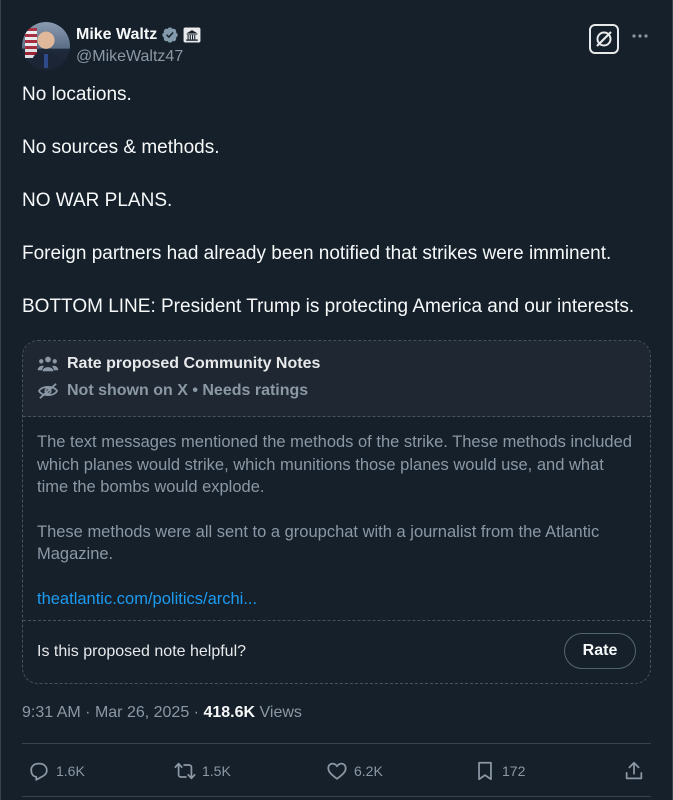 The height and width of the screenshot is (800, 673). I want to click on left-border, so click(0, 400).